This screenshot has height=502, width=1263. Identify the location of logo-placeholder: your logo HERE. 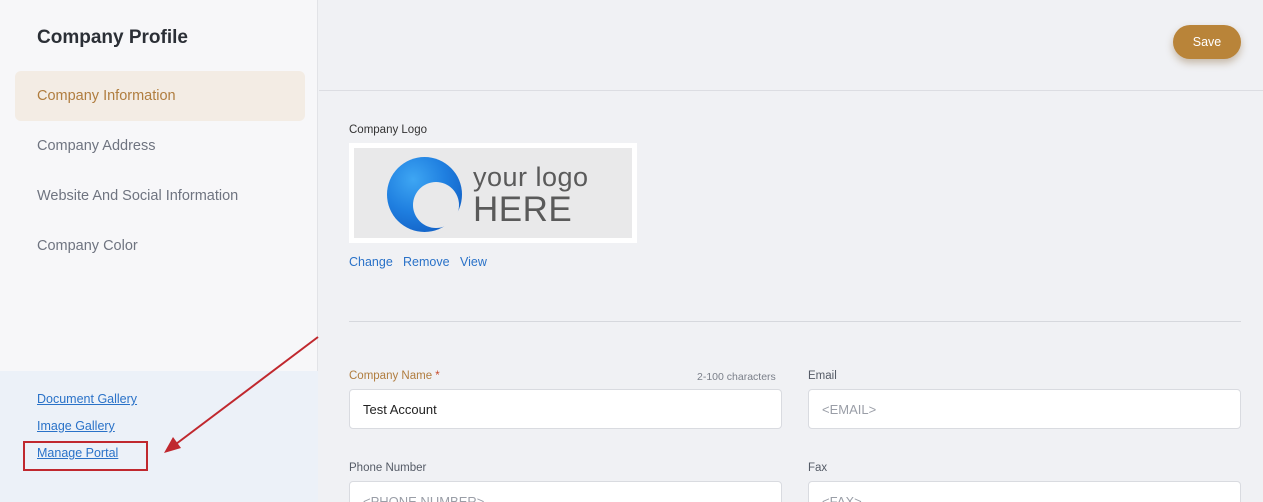
(493, 193).